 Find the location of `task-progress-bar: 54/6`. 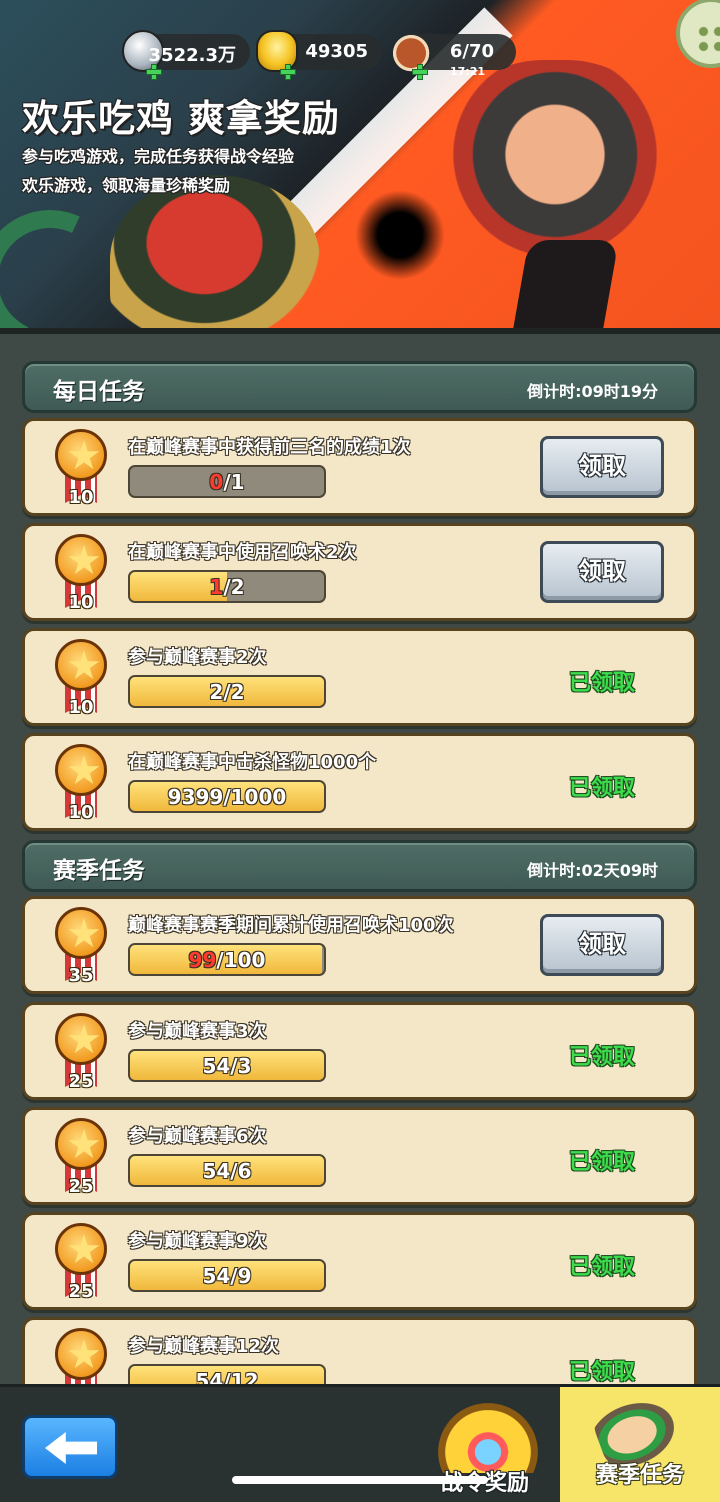

task-progress-bar: 54/6 is located at coordinates (227, 1170).